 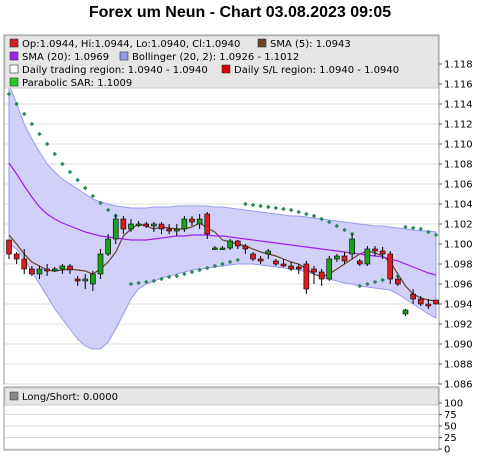 What do you see at coordinates (240, 12) in the screenshot?
I see `chart-title: Forex um Neun - Chart 03.08.2023 09:05` at bounding box center [240, 12].